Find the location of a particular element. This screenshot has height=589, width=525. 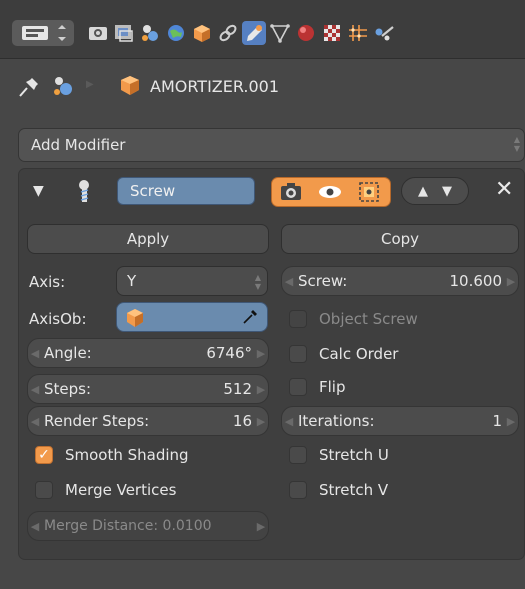

modifier-visibility-toggles is located at coordinates (331, 192).